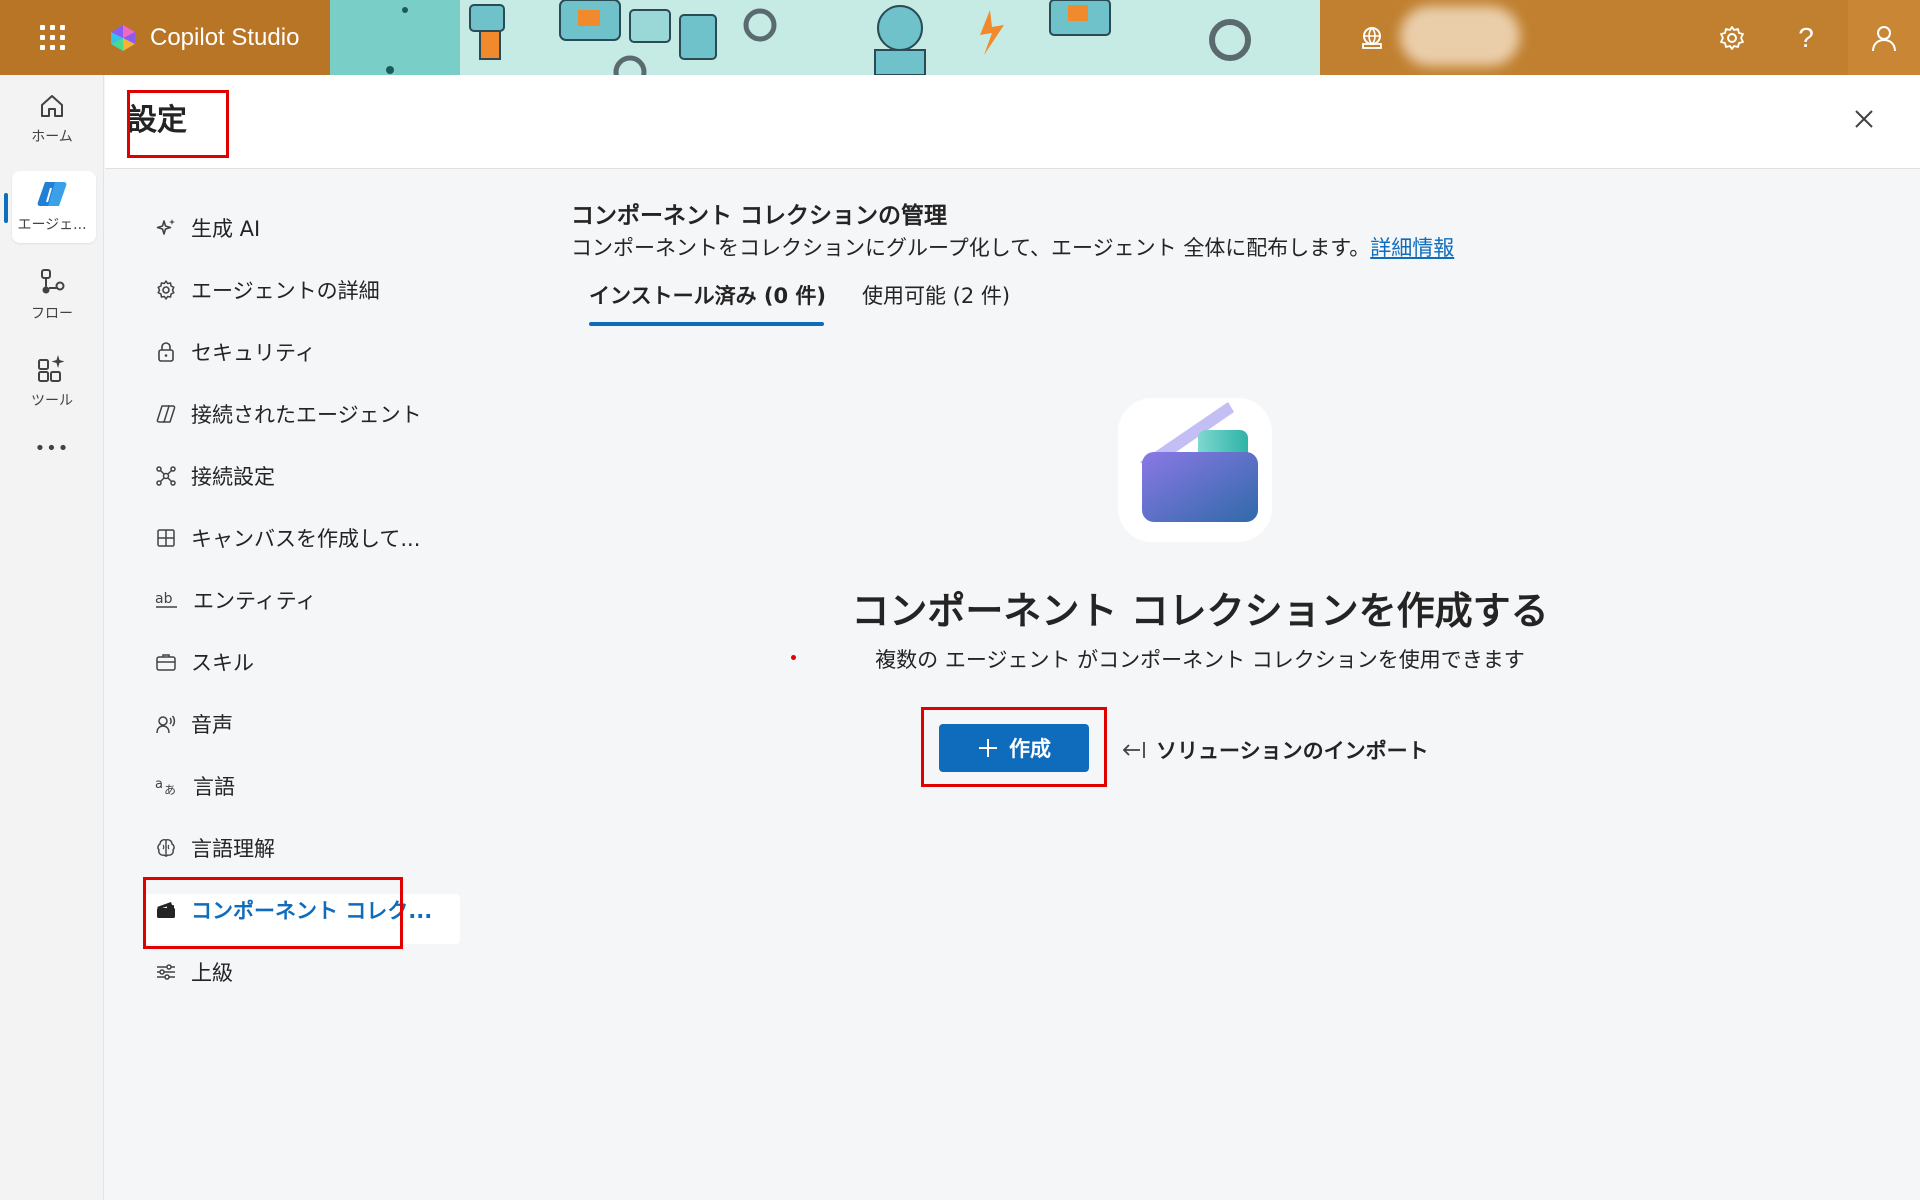  Describe the element at coordinates (52, 295) in the screenshot. I see `rail-item-flows: フロー` at that location.